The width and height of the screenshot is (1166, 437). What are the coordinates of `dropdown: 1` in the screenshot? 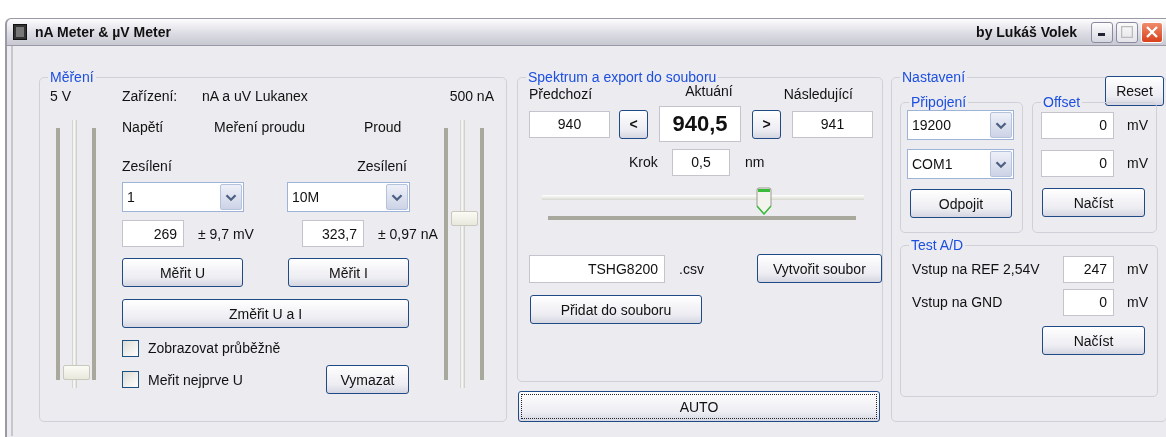 It's located at (183, 197).